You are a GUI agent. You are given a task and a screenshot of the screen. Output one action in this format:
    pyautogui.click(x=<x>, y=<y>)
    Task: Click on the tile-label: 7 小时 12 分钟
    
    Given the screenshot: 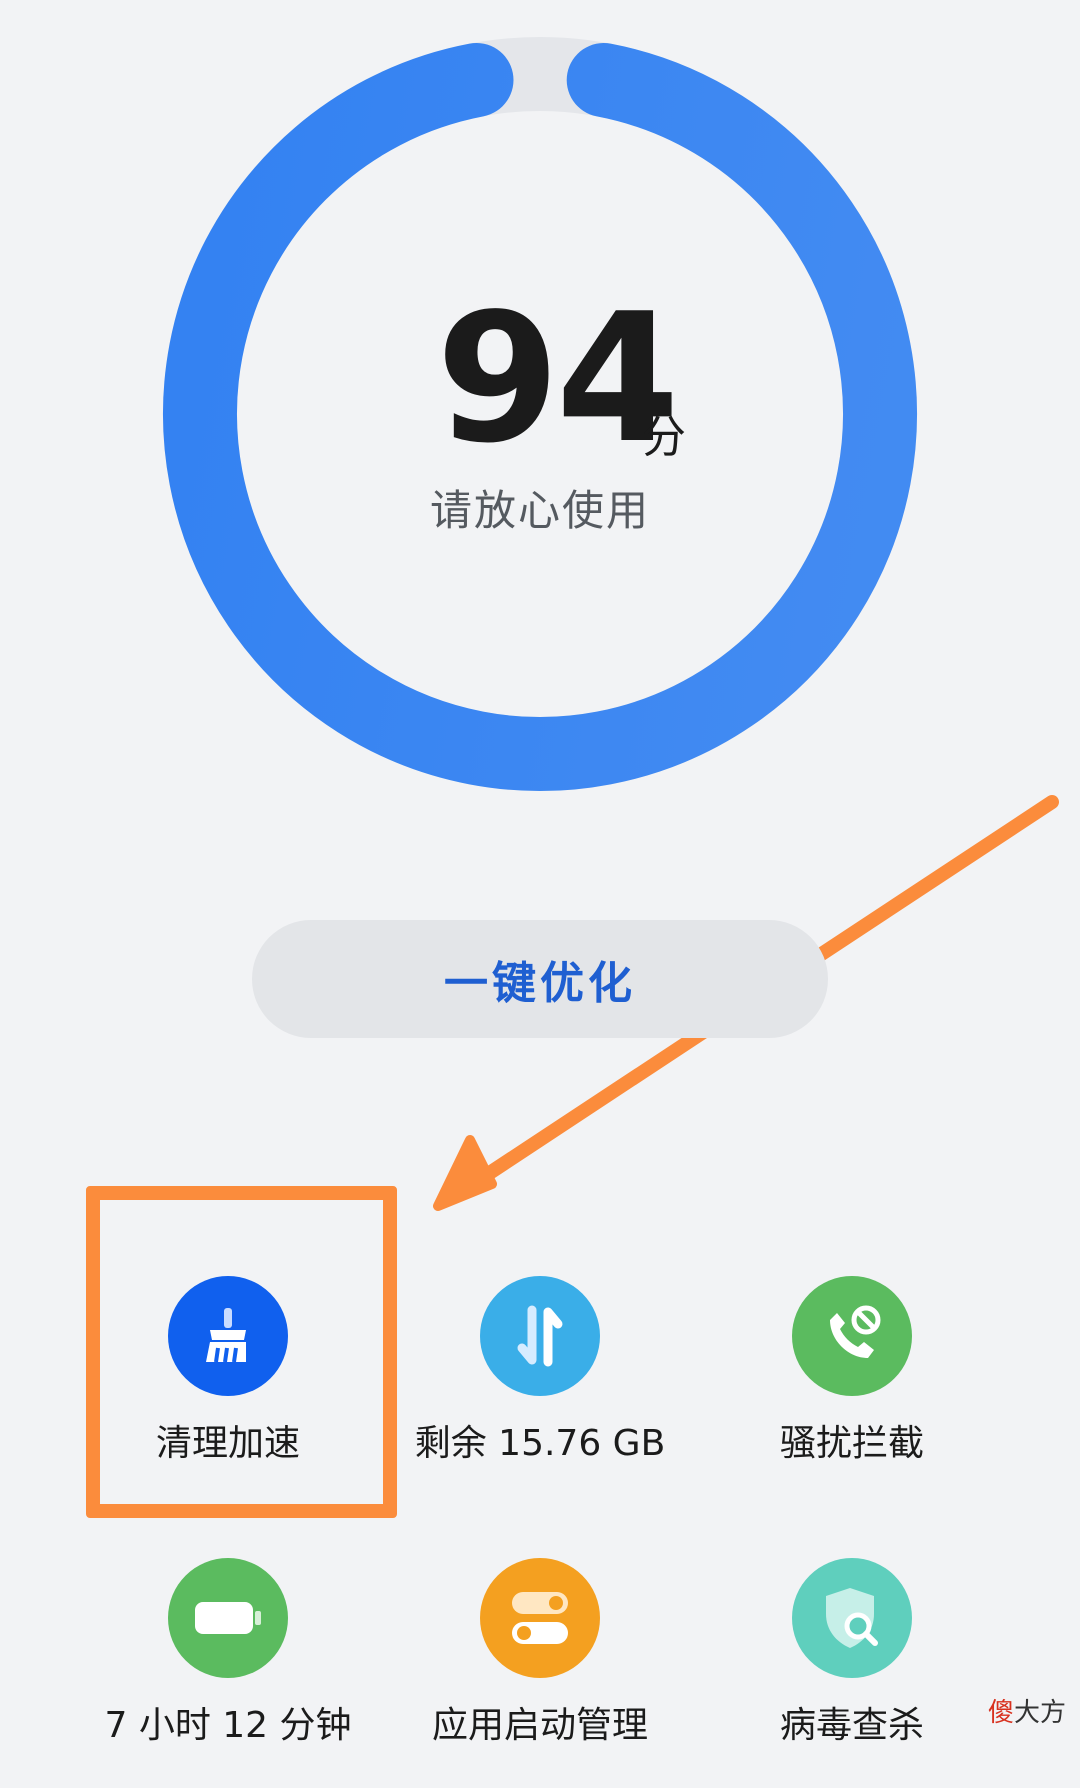 What is the action you would take?
    pyautogui.click(x=228, y=1725)
    